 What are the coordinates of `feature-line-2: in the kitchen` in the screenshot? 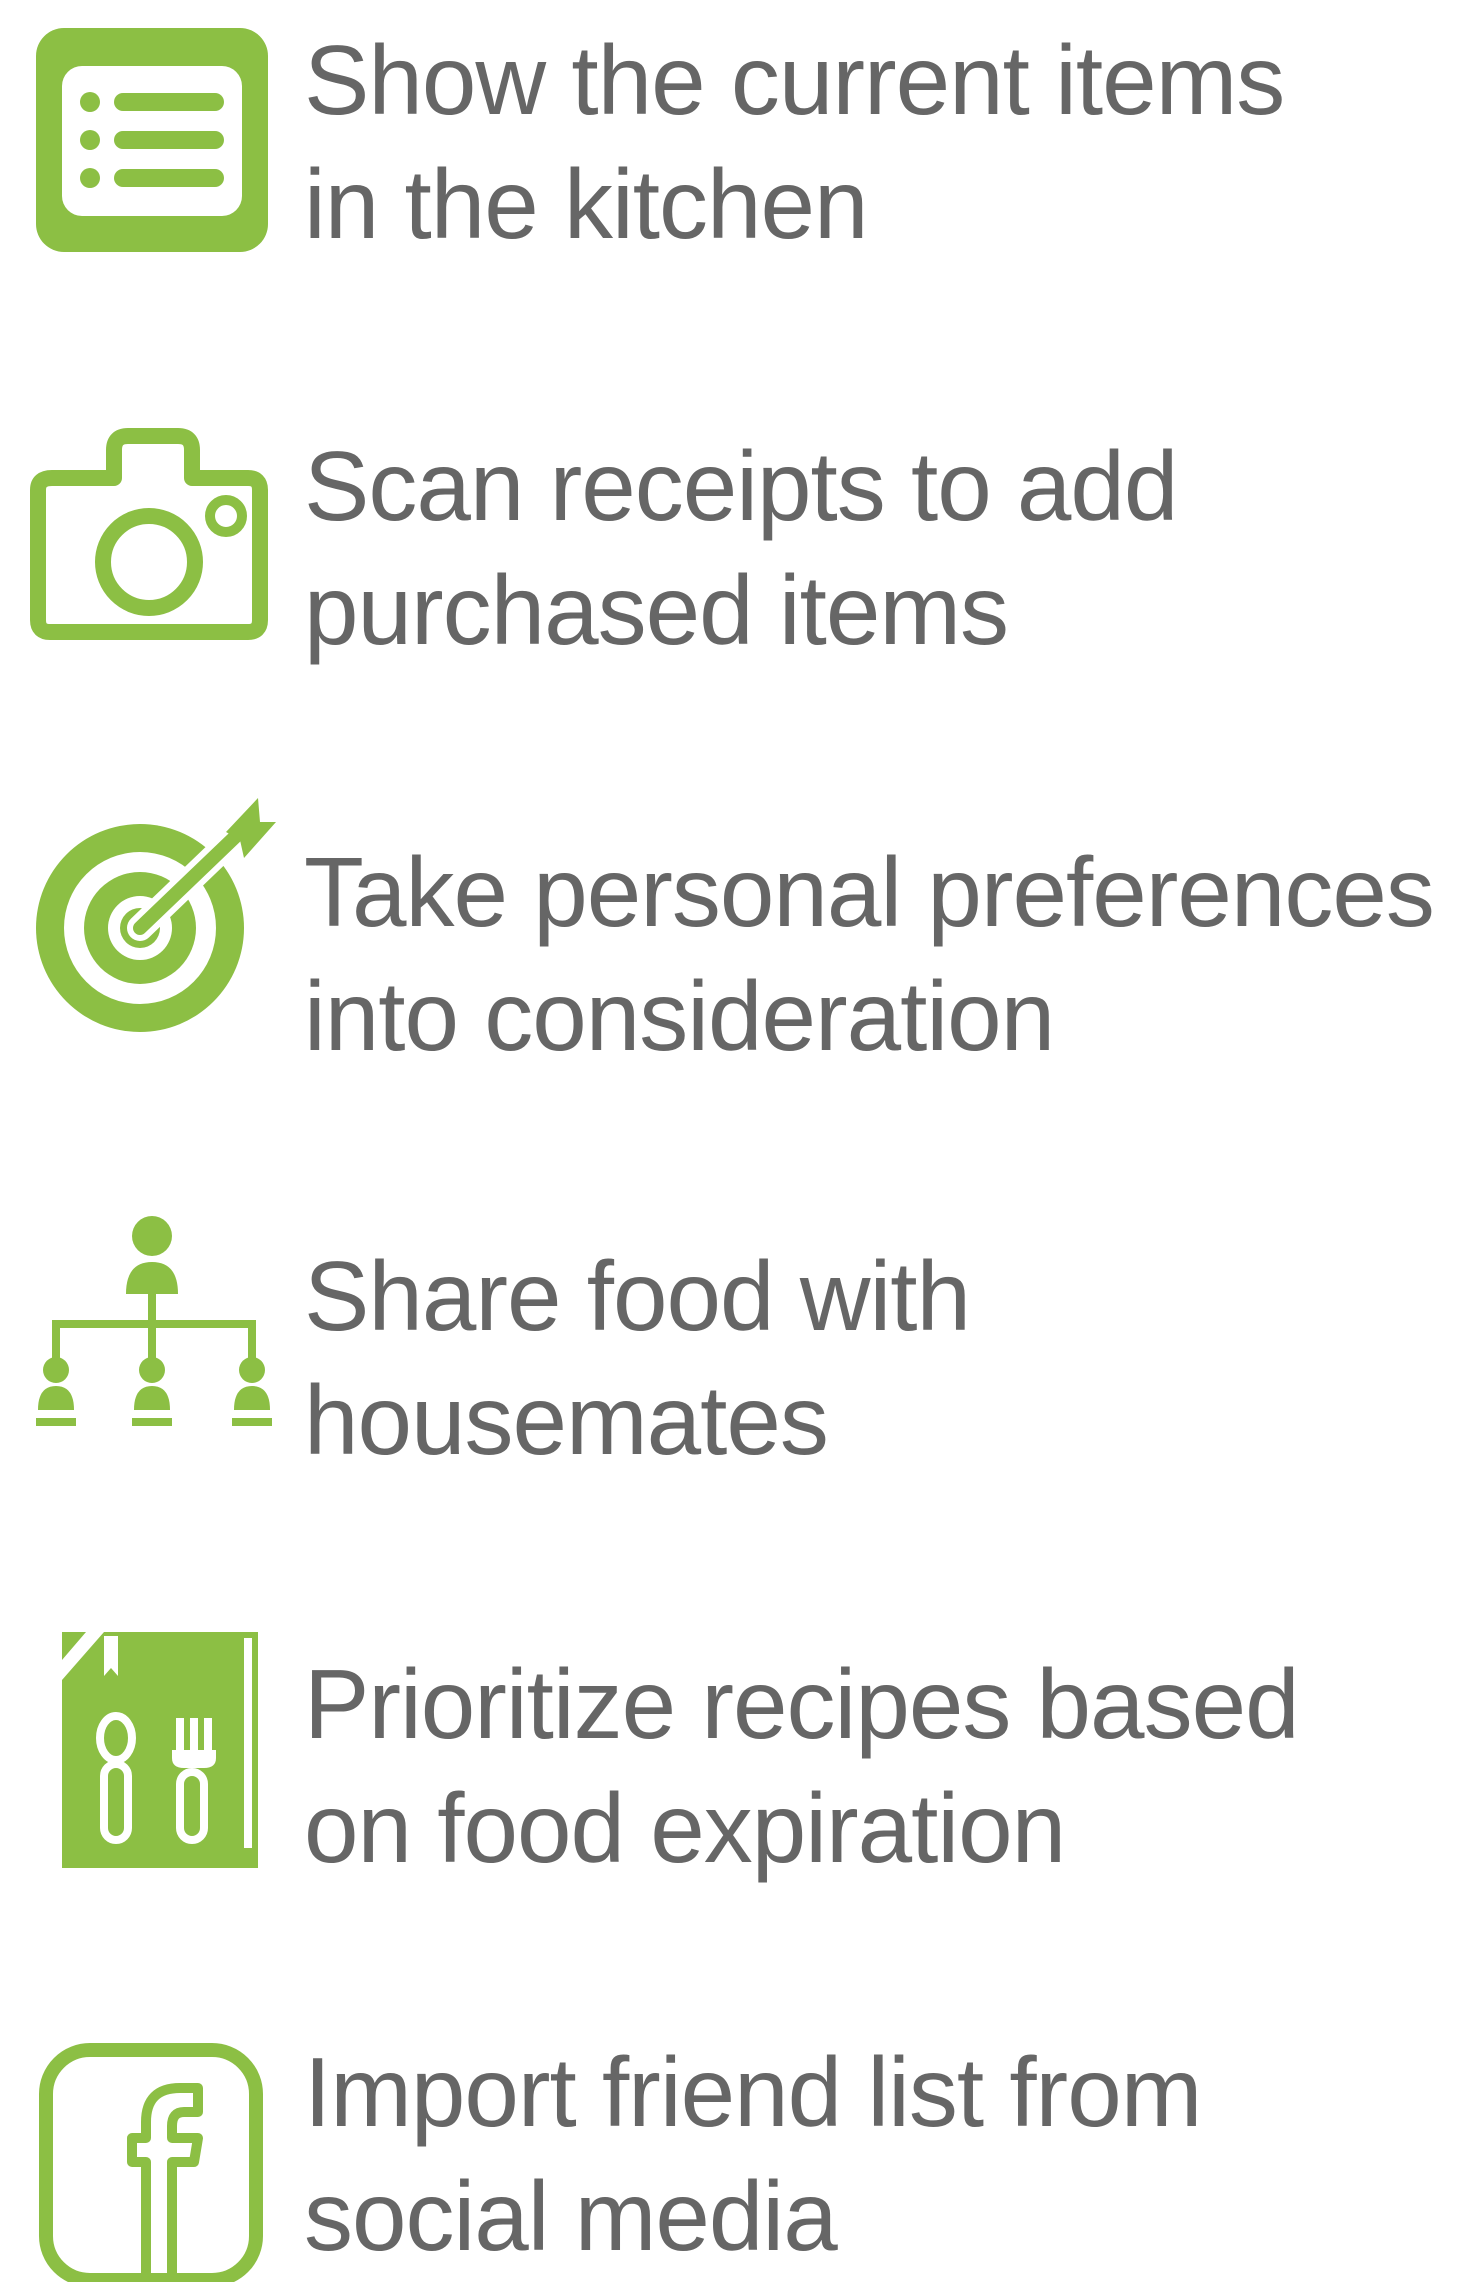 It's located at (586, 204).